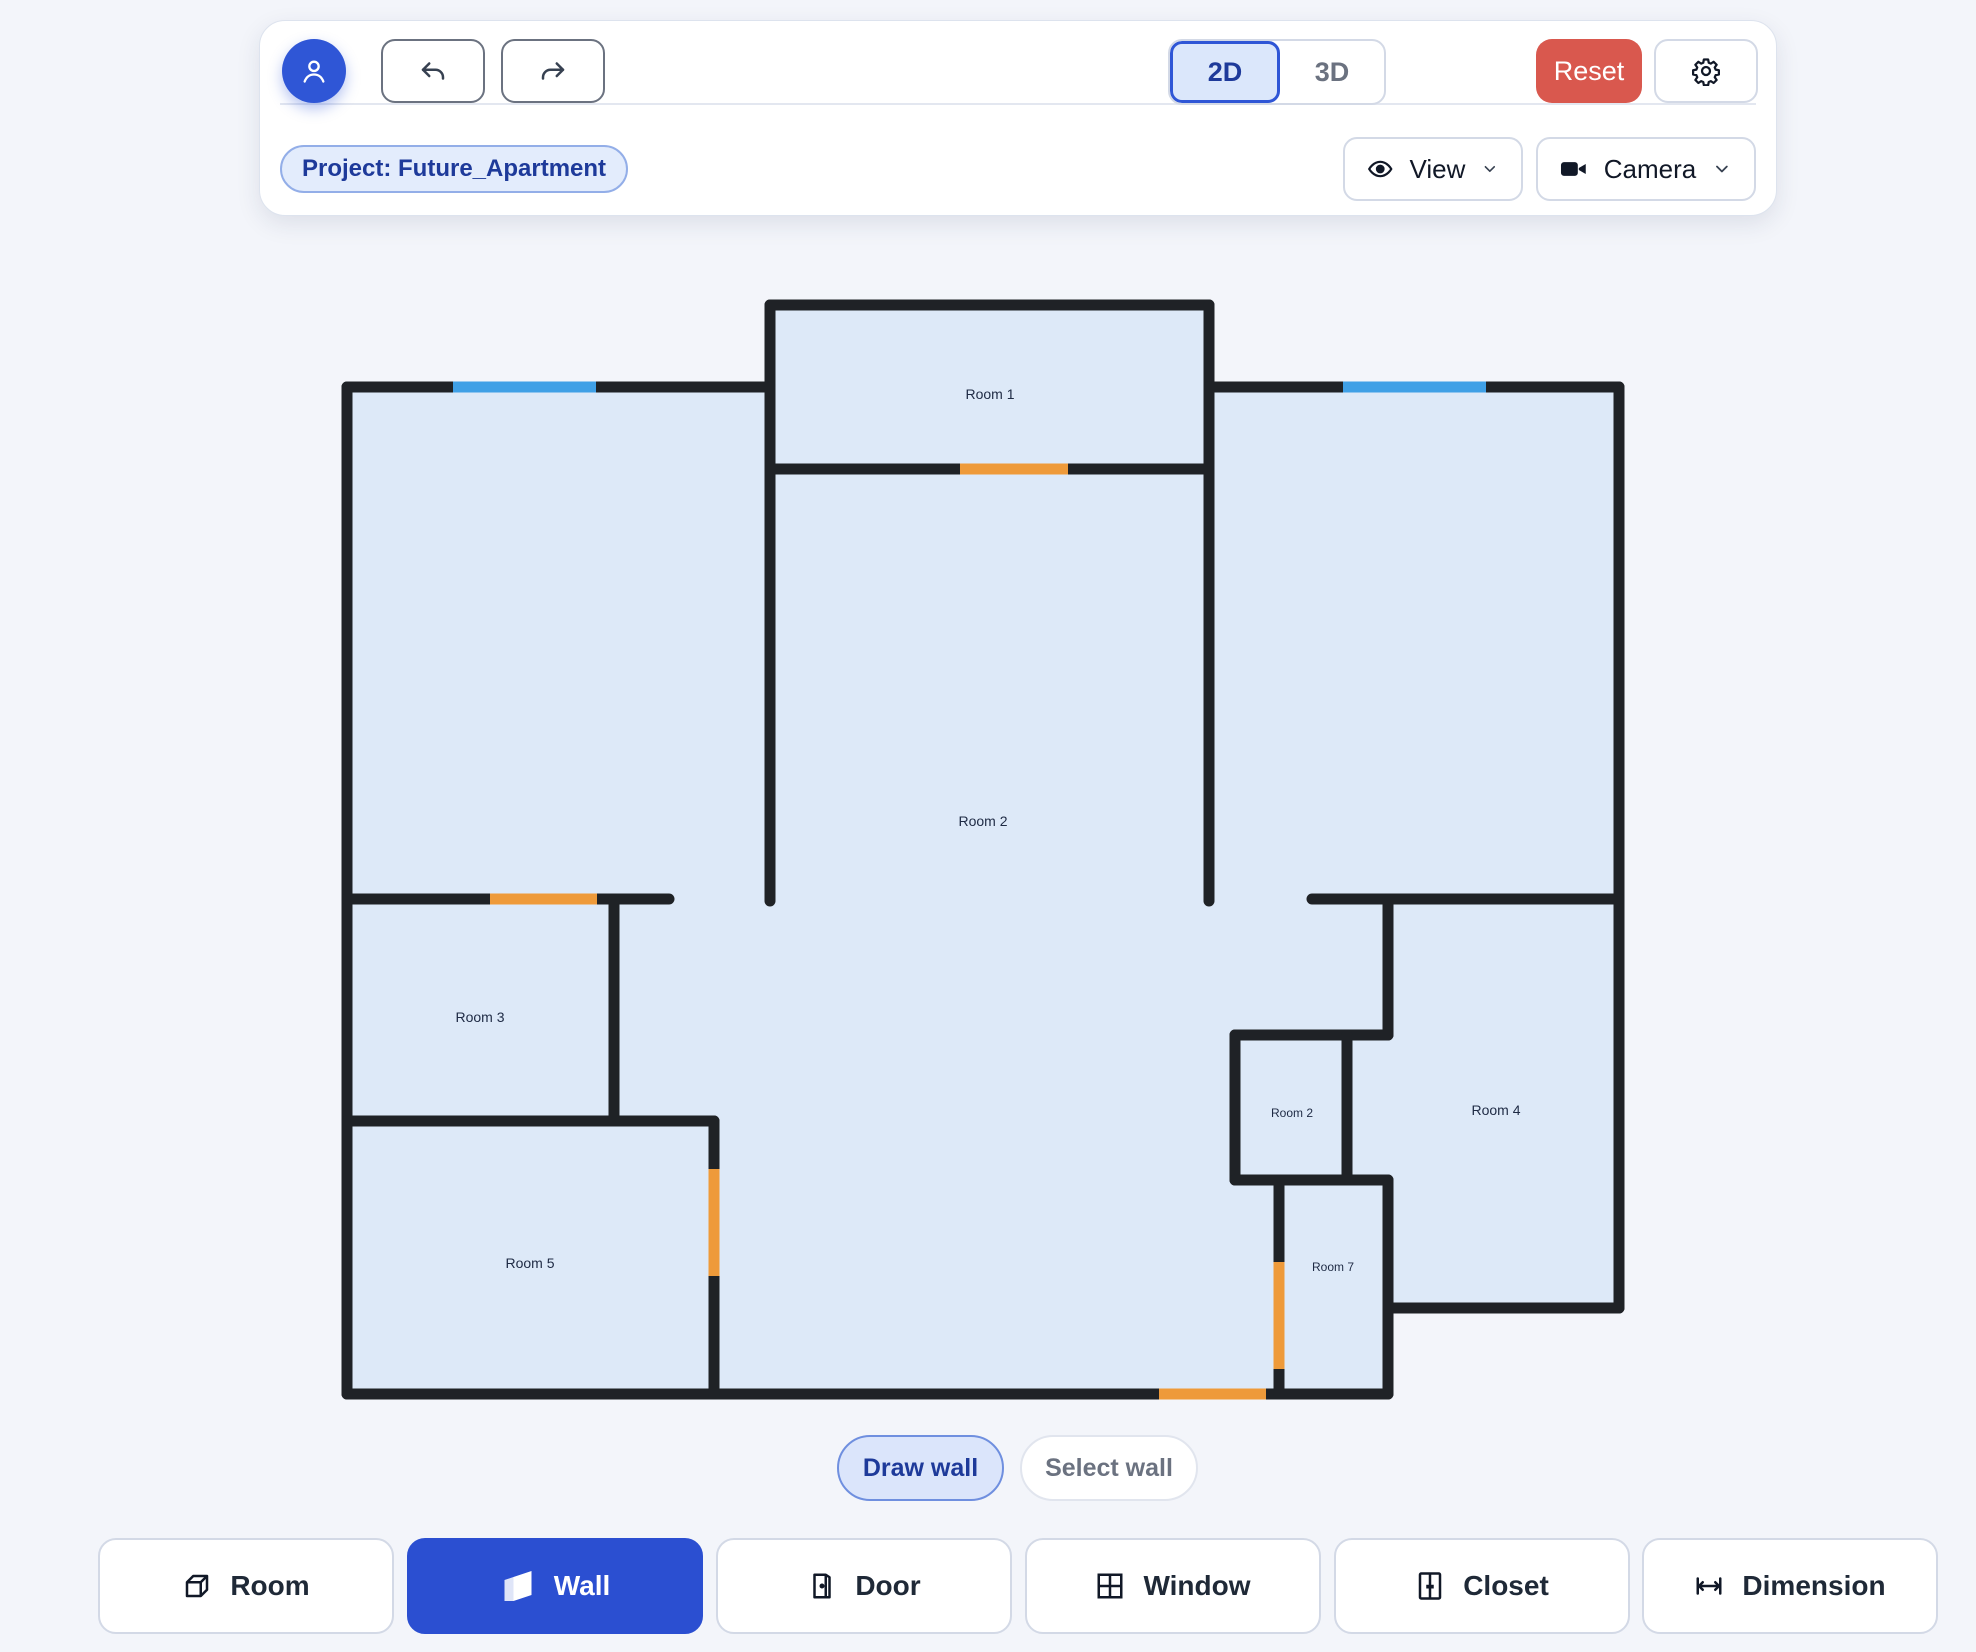 This screenshot has height=1652, width=1976. What do you see at coordinates (1506, 1585) in the screenshot?
I see `tool-closet-label: Closet` at bounding box center [1506, 1585].